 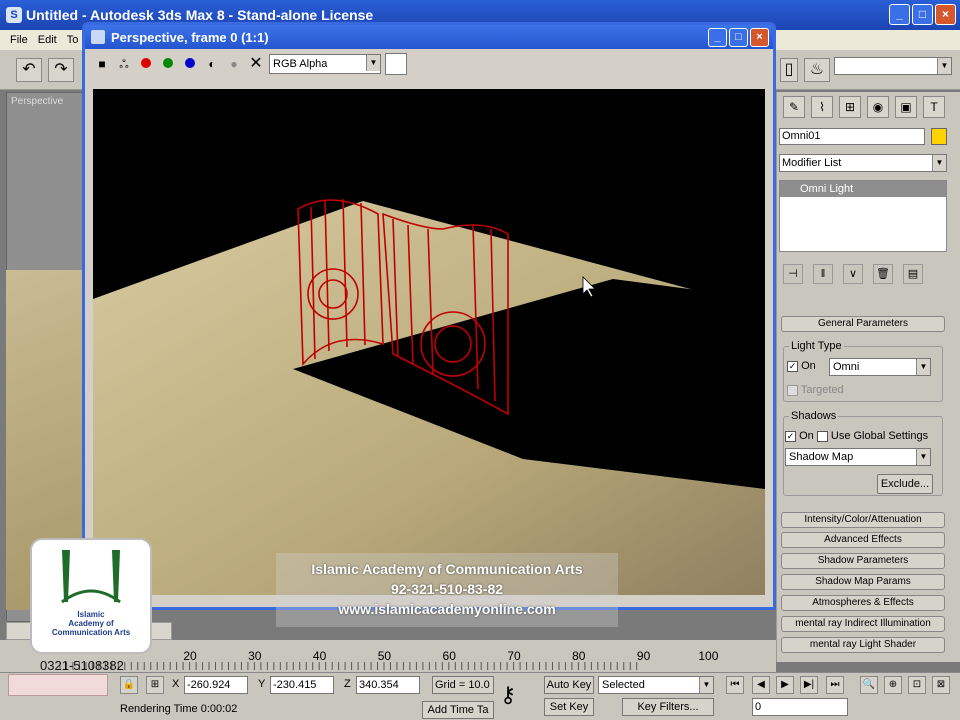 What do you see at coordinates (801, 366) in the screenshot?
I see `light-on-checkbox-row: ✓ On` at bounding box center [801, 366].